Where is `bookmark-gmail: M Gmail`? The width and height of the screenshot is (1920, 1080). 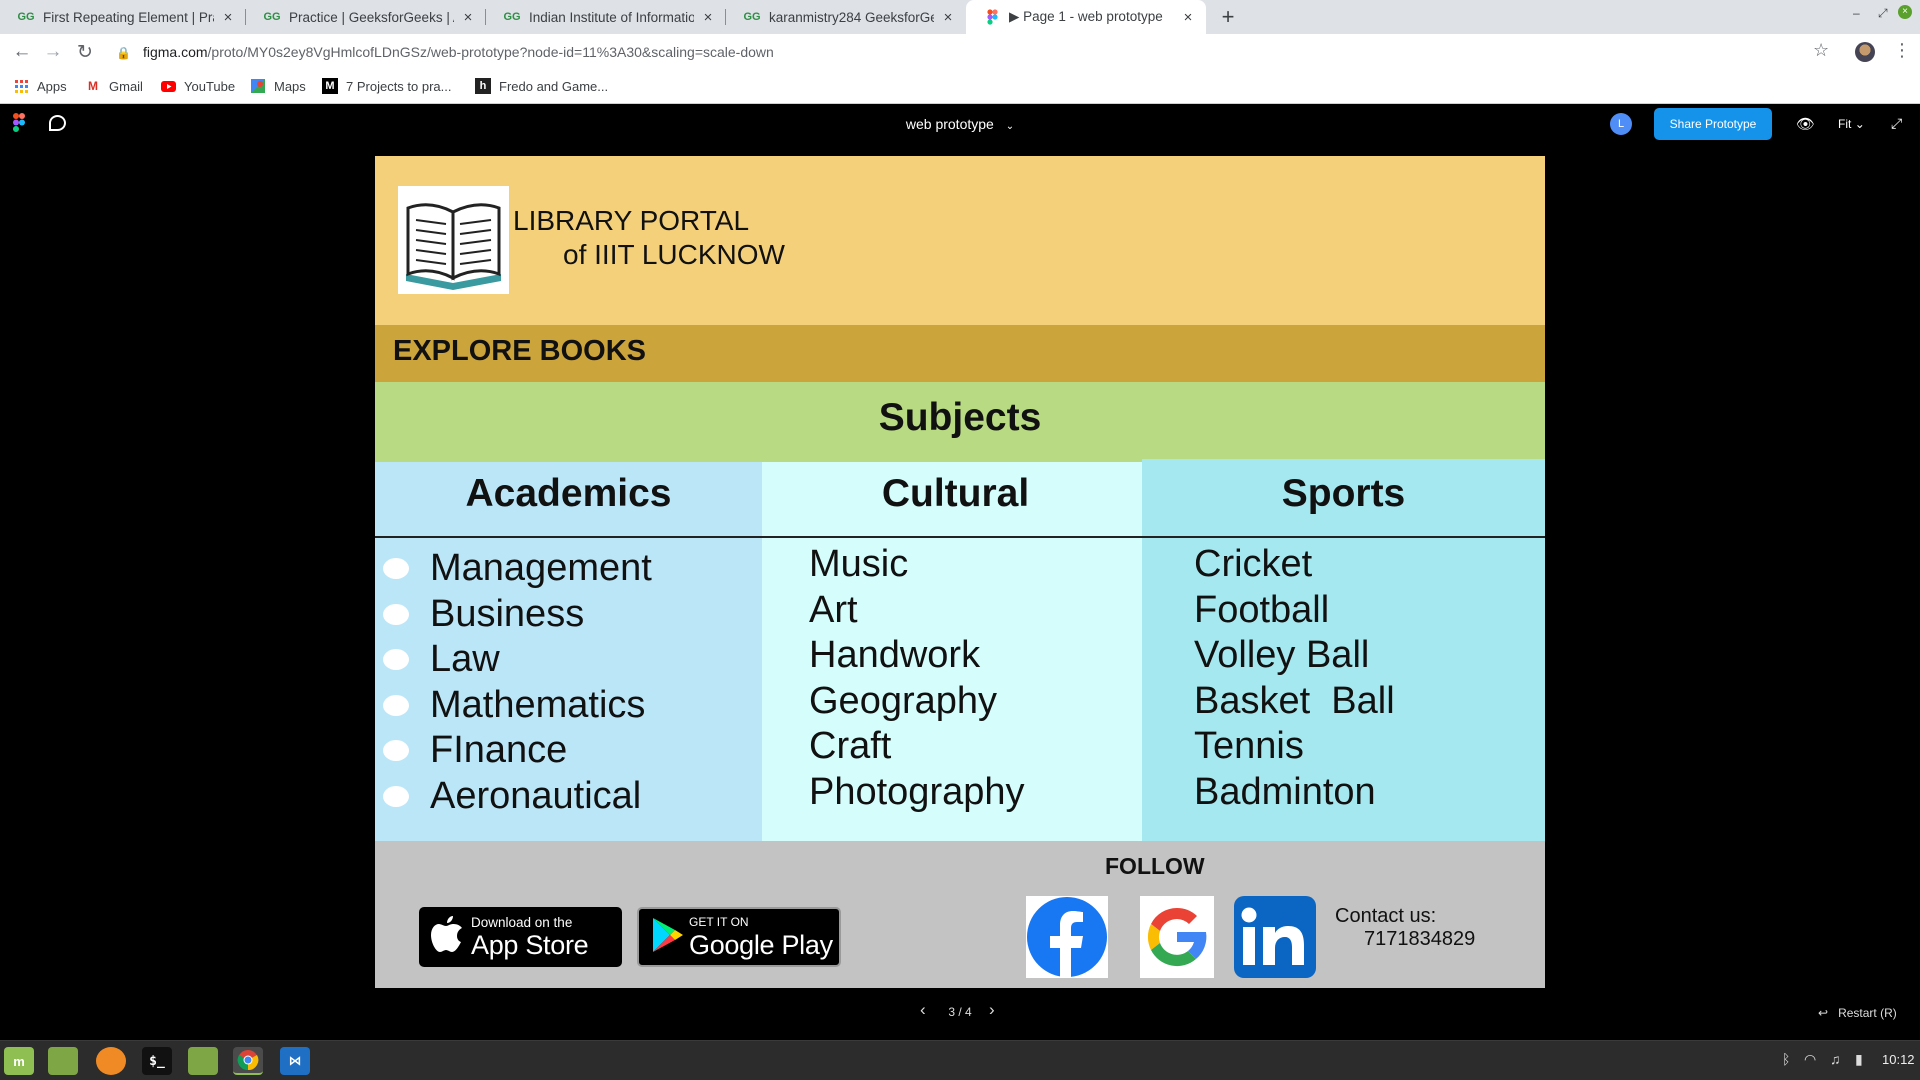 bookmark-gmail: M Gmail is located at coordinates (114, 86).